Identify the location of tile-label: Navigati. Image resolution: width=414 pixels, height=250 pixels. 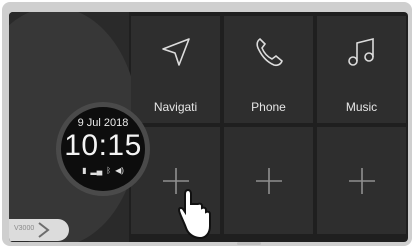
(175, 107).